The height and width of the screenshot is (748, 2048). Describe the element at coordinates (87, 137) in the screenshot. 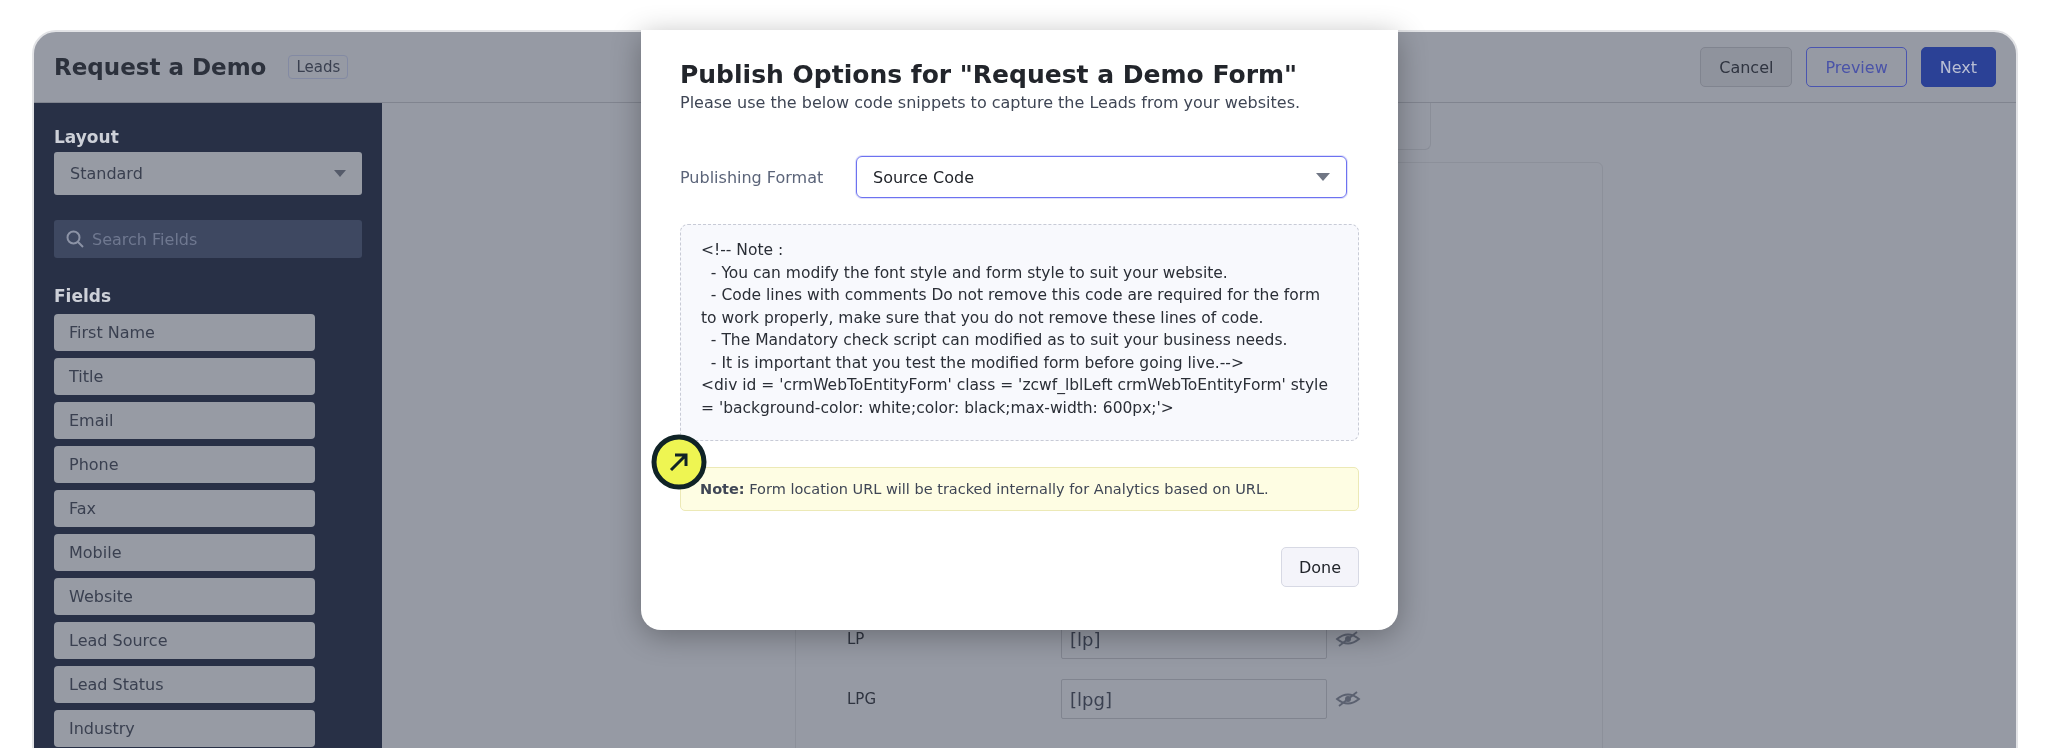

I see `section-label: Layout` at that location.